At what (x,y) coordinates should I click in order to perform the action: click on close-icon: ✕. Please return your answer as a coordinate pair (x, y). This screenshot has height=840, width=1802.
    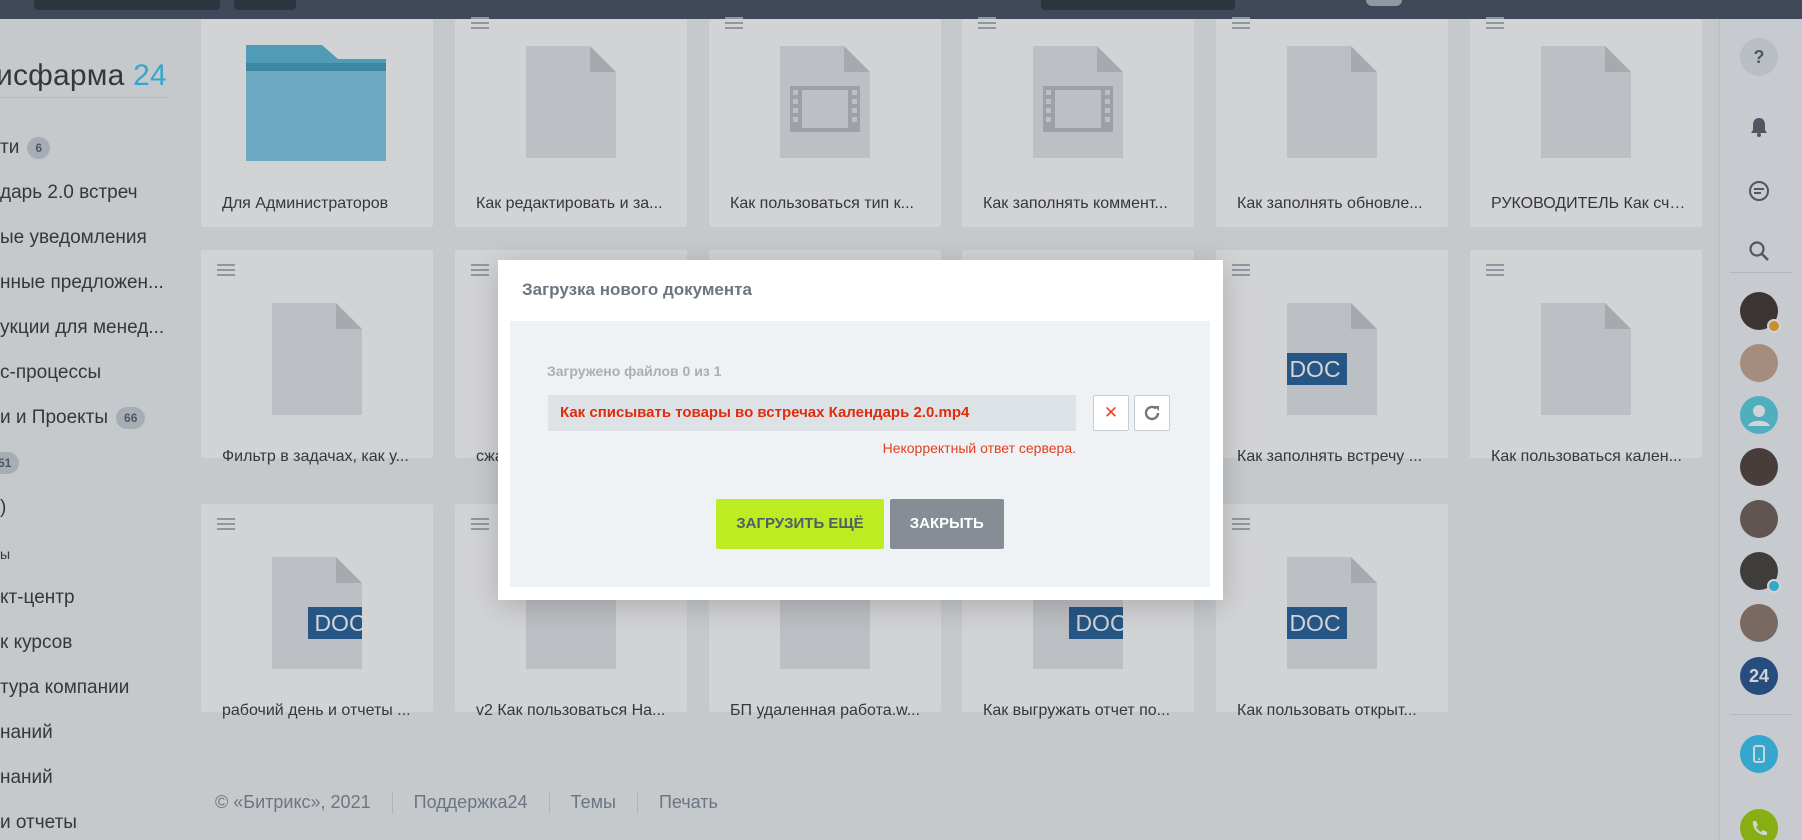
    Looking at the image, I should click on (1111, 412).